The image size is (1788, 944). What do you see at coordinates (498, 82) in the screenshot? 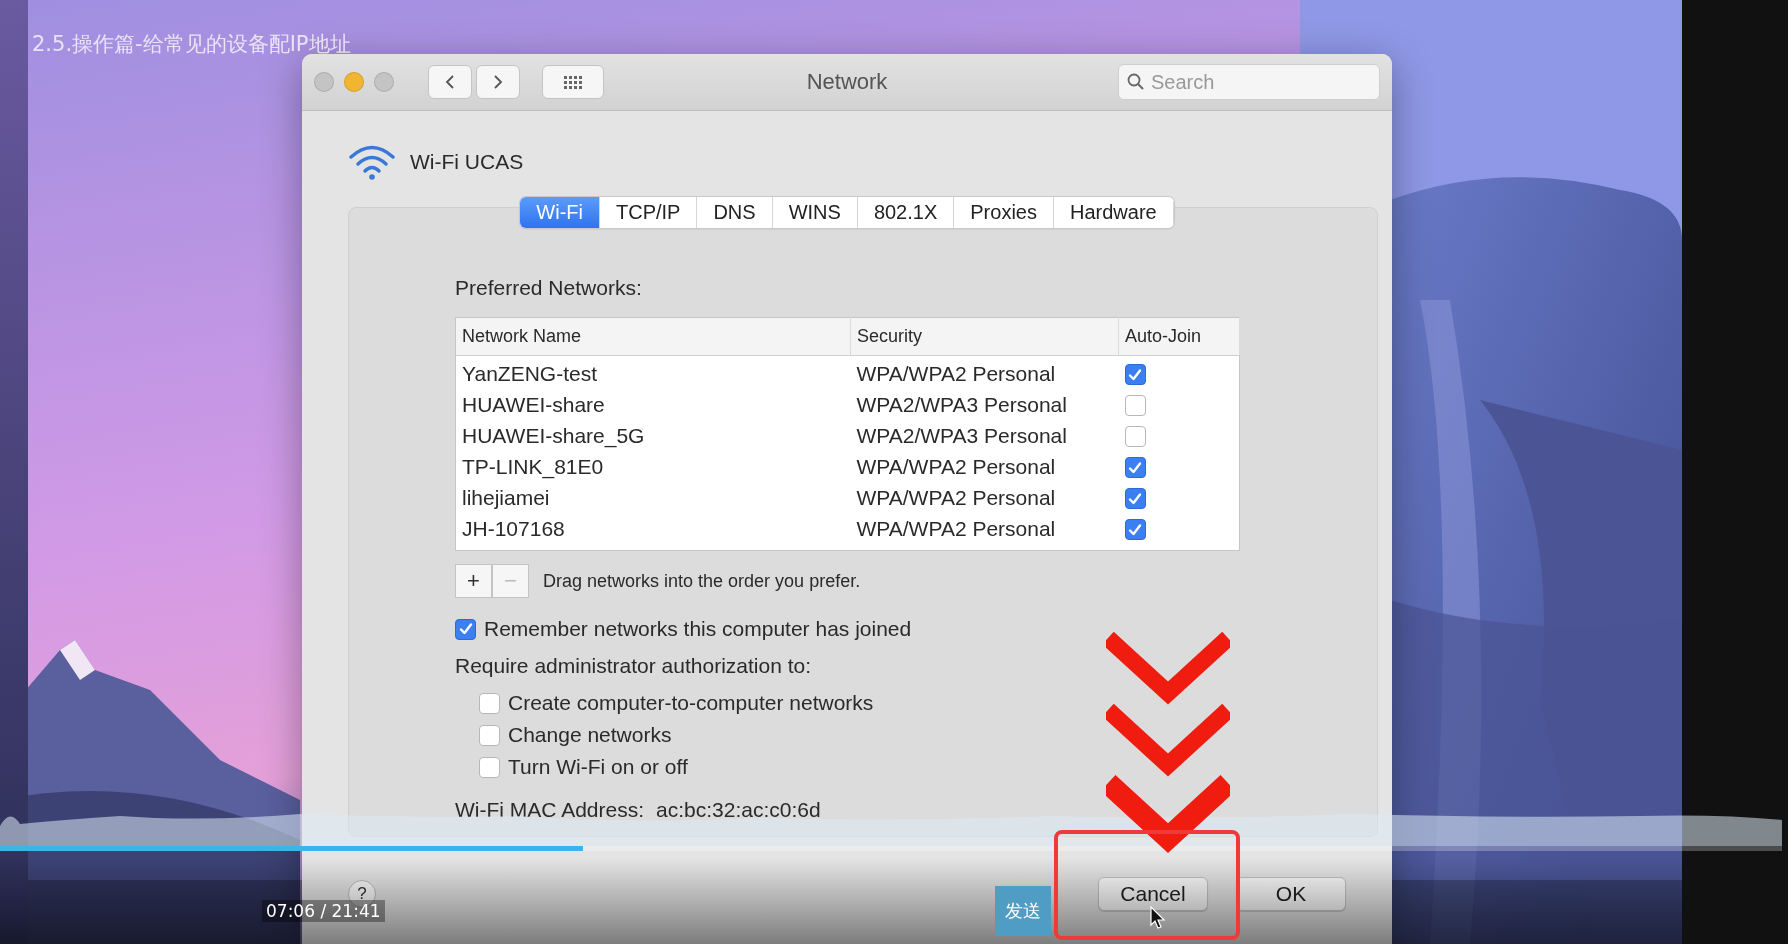
I see `forward-button` at bounding box center [498, 82].